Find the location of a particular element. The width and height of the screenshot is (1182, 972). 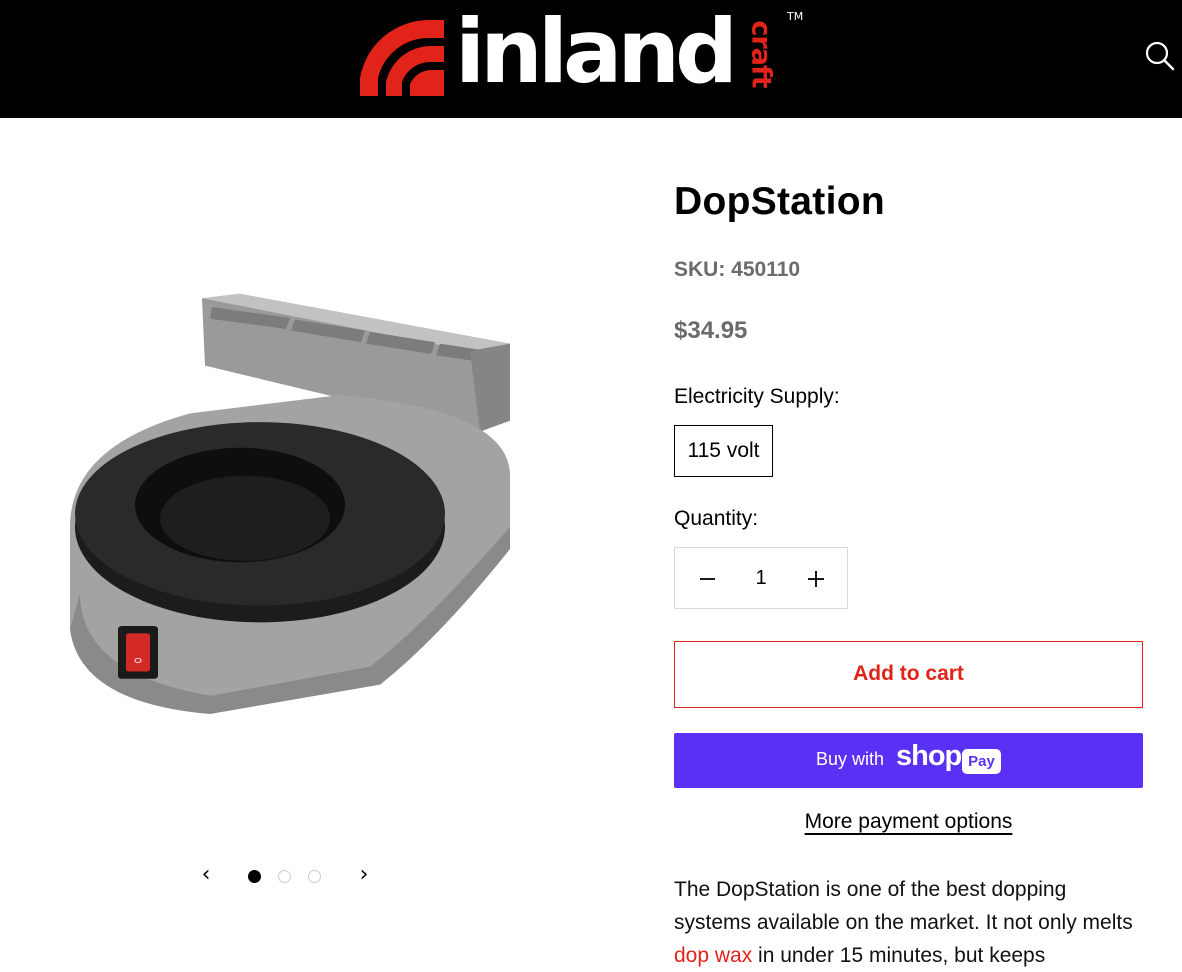

quantity-decrease-button is located at coordinates (704, 578).